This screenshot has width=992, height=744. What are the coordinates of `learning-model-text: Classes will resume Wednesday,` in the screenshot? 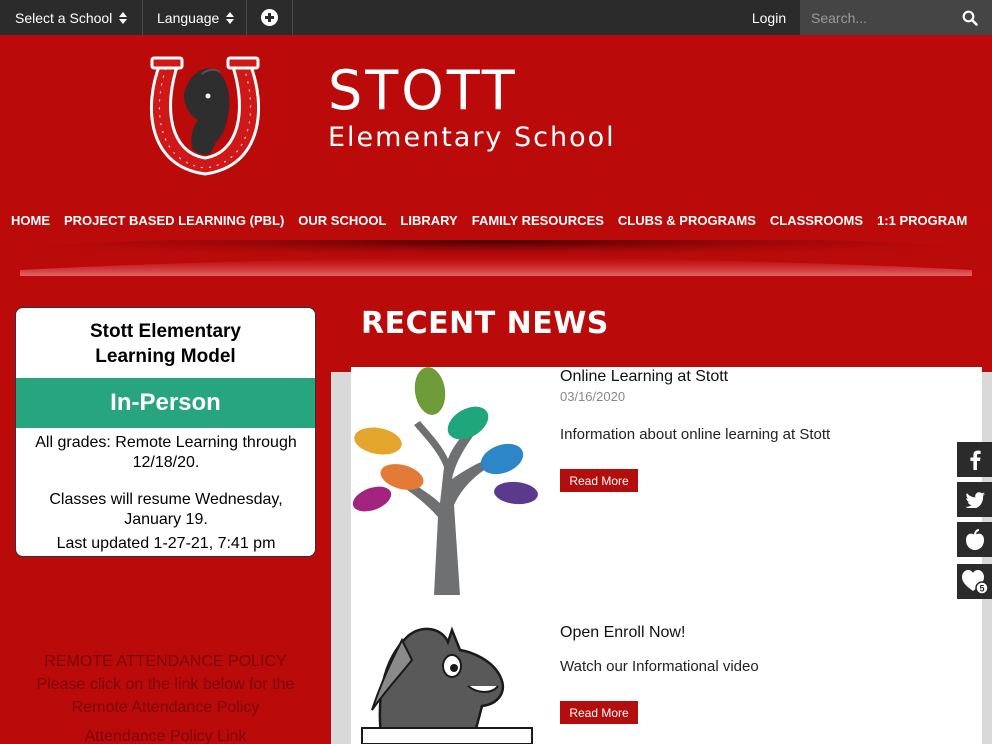 It's located at (166, 499).